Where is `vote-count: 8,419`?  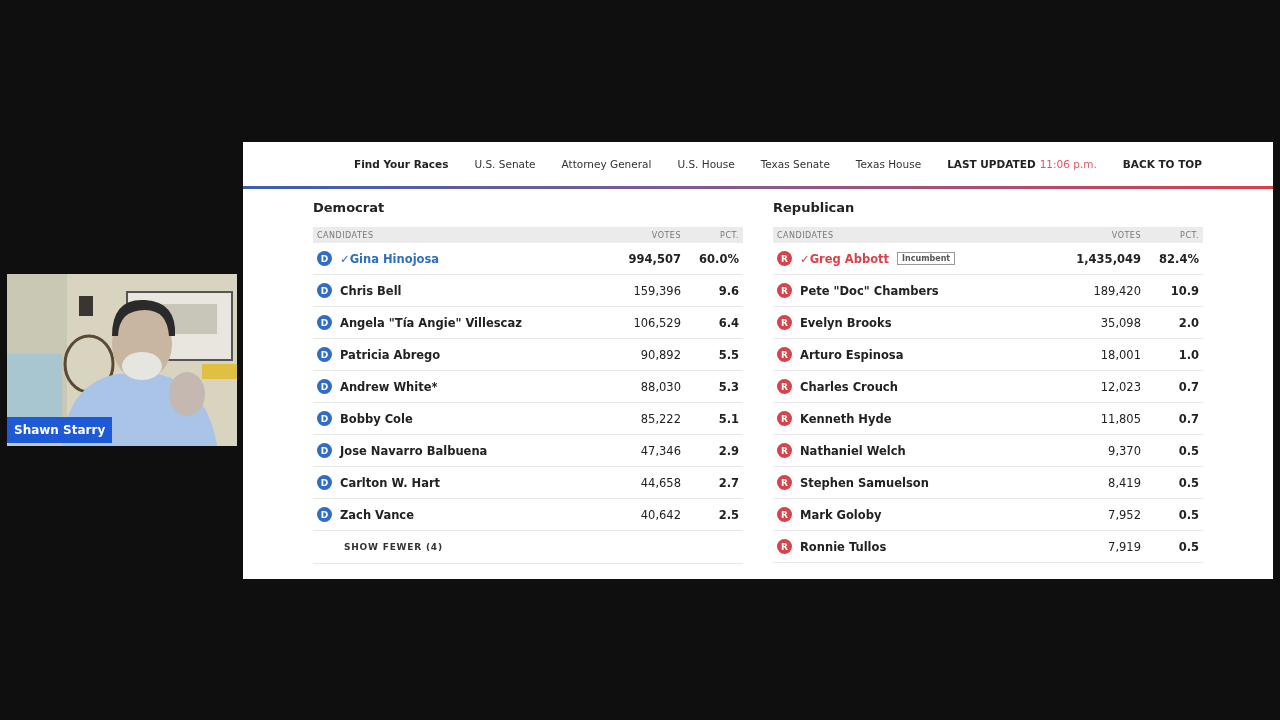 vote-count: 8,419 is located at coordinates (1124, 482).